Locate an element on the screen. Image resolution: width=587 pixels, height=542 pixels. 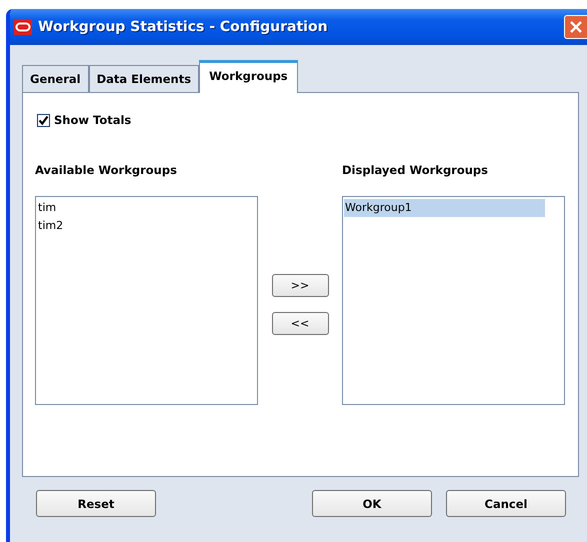
tab: Data Elements is located at coordinates (144, 78).